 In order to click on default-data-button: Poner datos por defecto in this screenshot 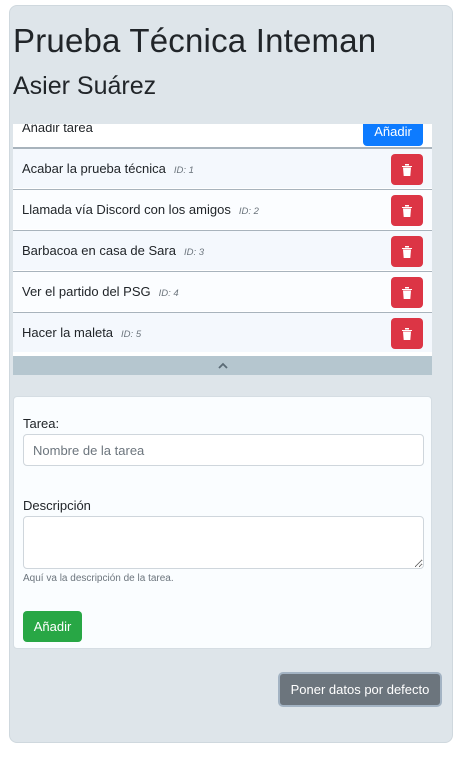, I will do `click(360, 689)`.